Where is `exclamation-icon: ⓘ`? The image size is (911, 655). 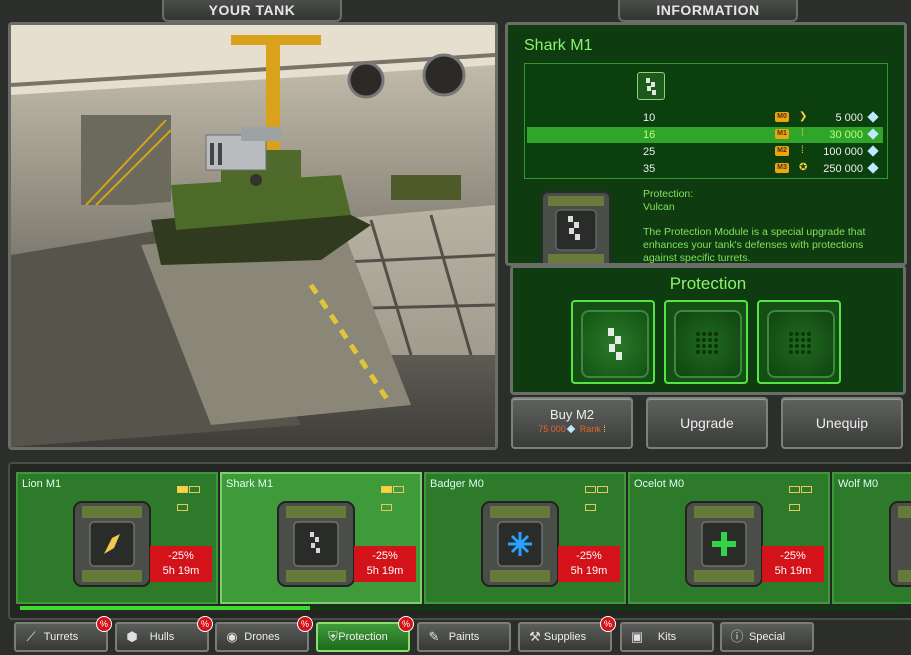 exclamation-icon: ⓘ is located at coordinates (737, 636).